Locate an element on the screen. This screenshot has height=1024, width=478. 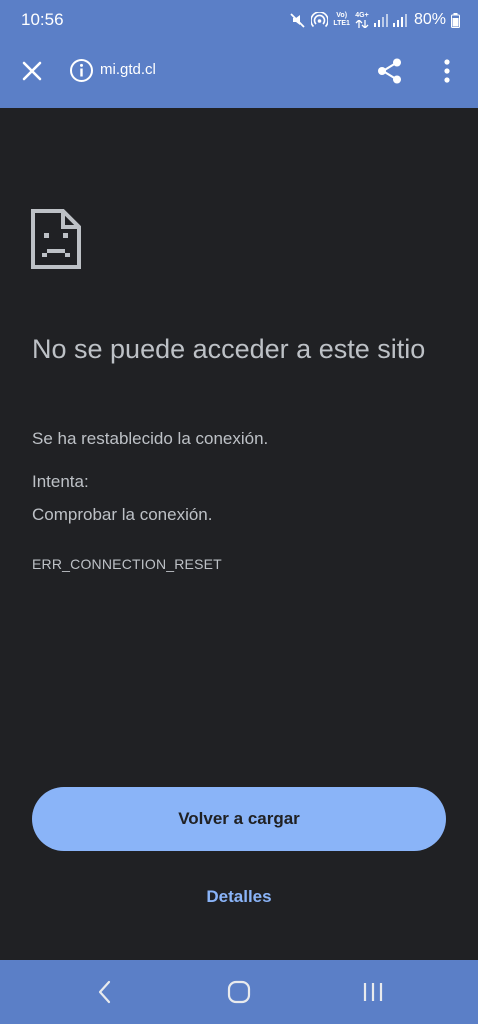
data-indicator: 4G+ is located at coordinates (362, 20).